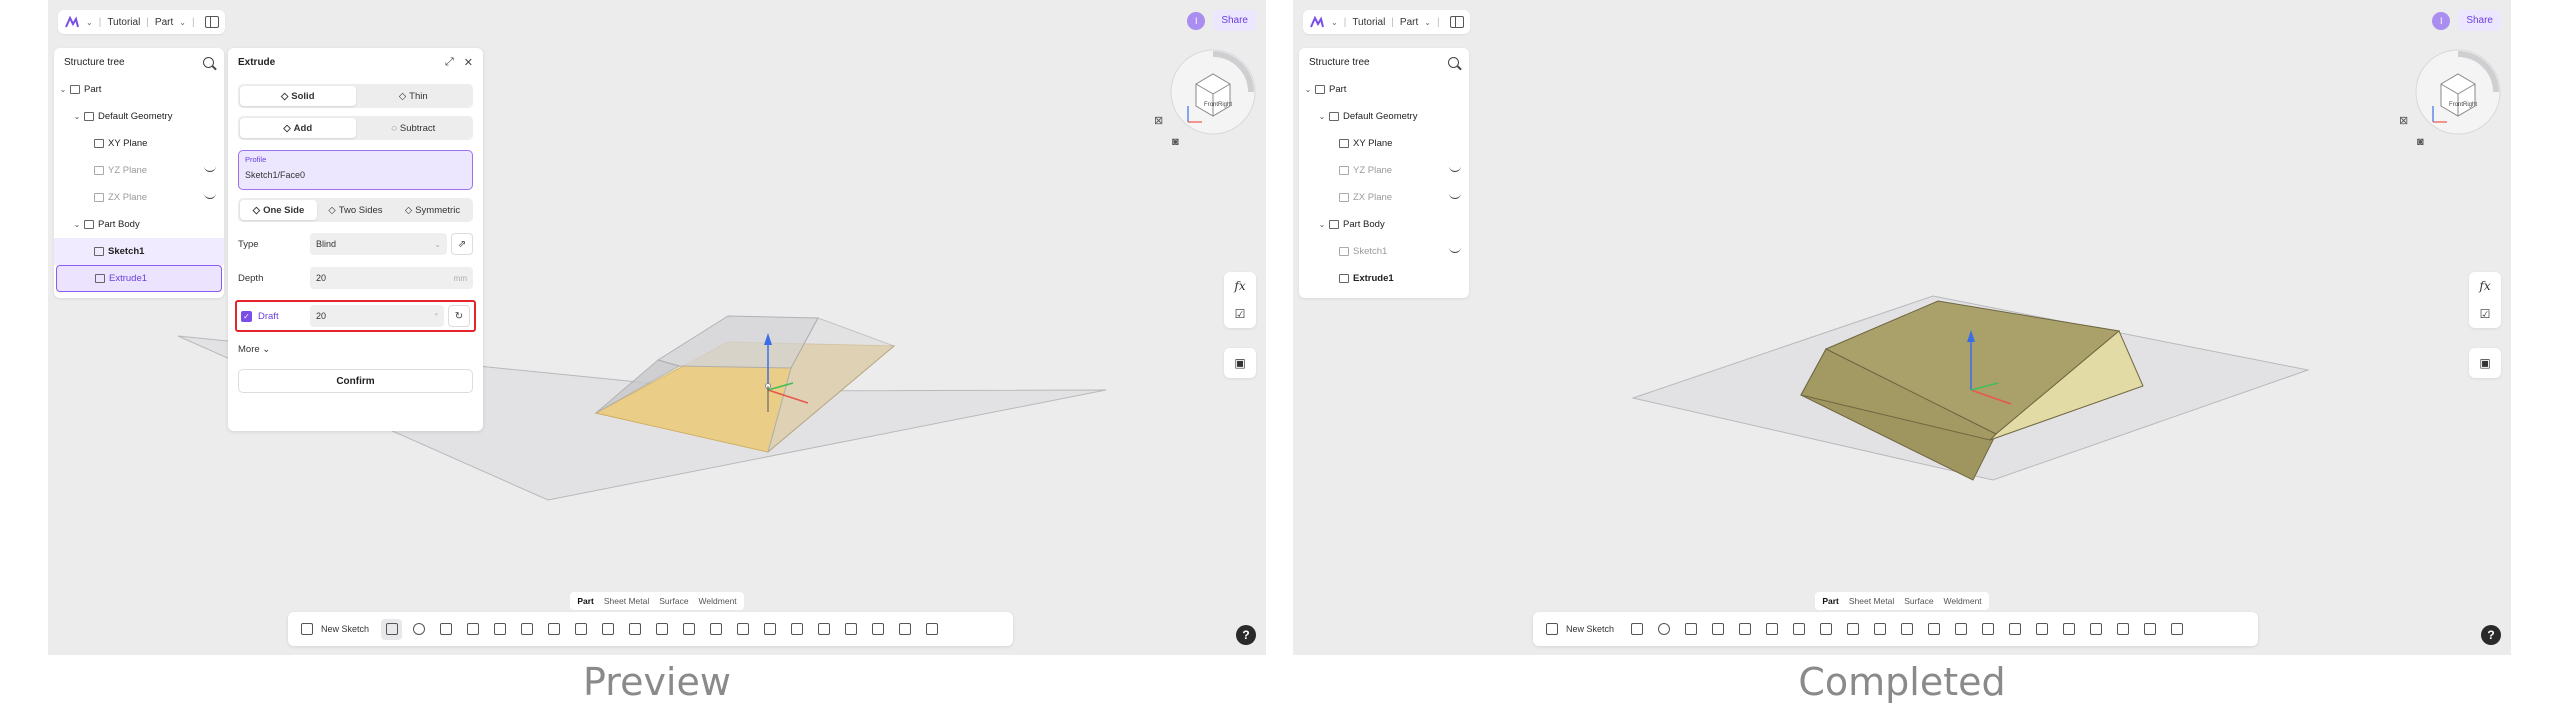  What do you see at coordinates (355, 210) in the screenshot?
I see `two-sides-option: ◇ Two Sides` at bounding box center [355, 210].